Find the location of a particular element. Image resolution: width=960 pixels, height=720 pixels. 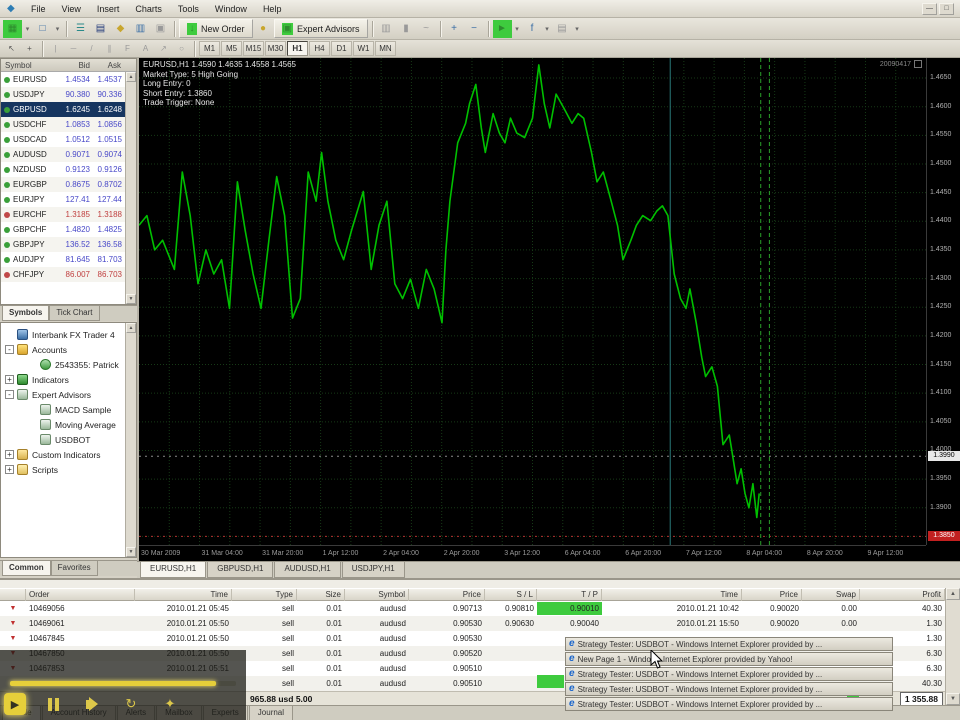

market-watch-row: GBPCHF 1.4820 1.4825 is located at coordinates (68, 229).